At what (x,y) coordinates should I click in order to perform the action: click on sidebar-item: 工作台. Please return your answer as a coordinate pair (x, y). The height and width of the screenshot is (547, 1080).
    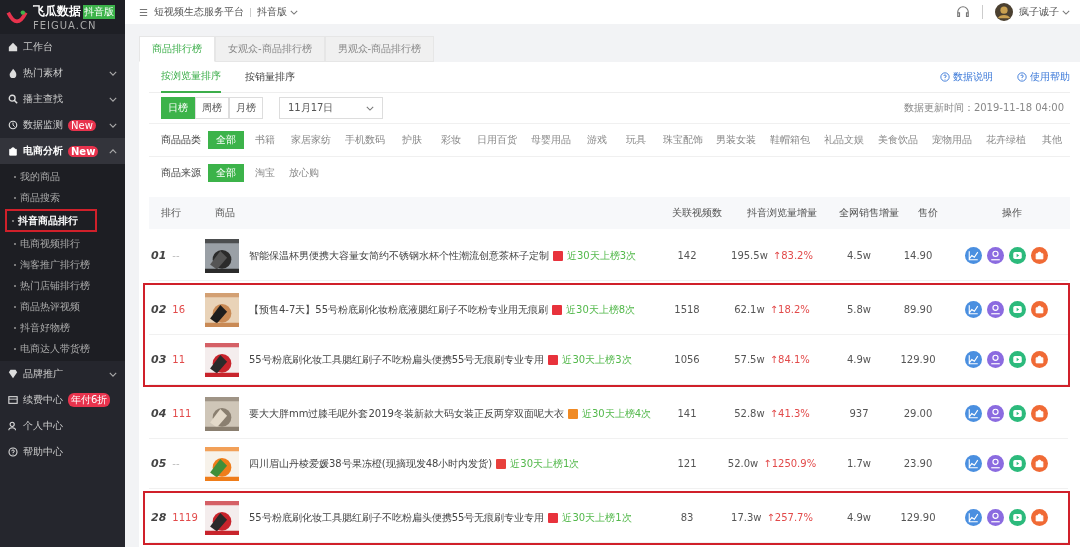
    Looking at the image, I should click on (62, 47).